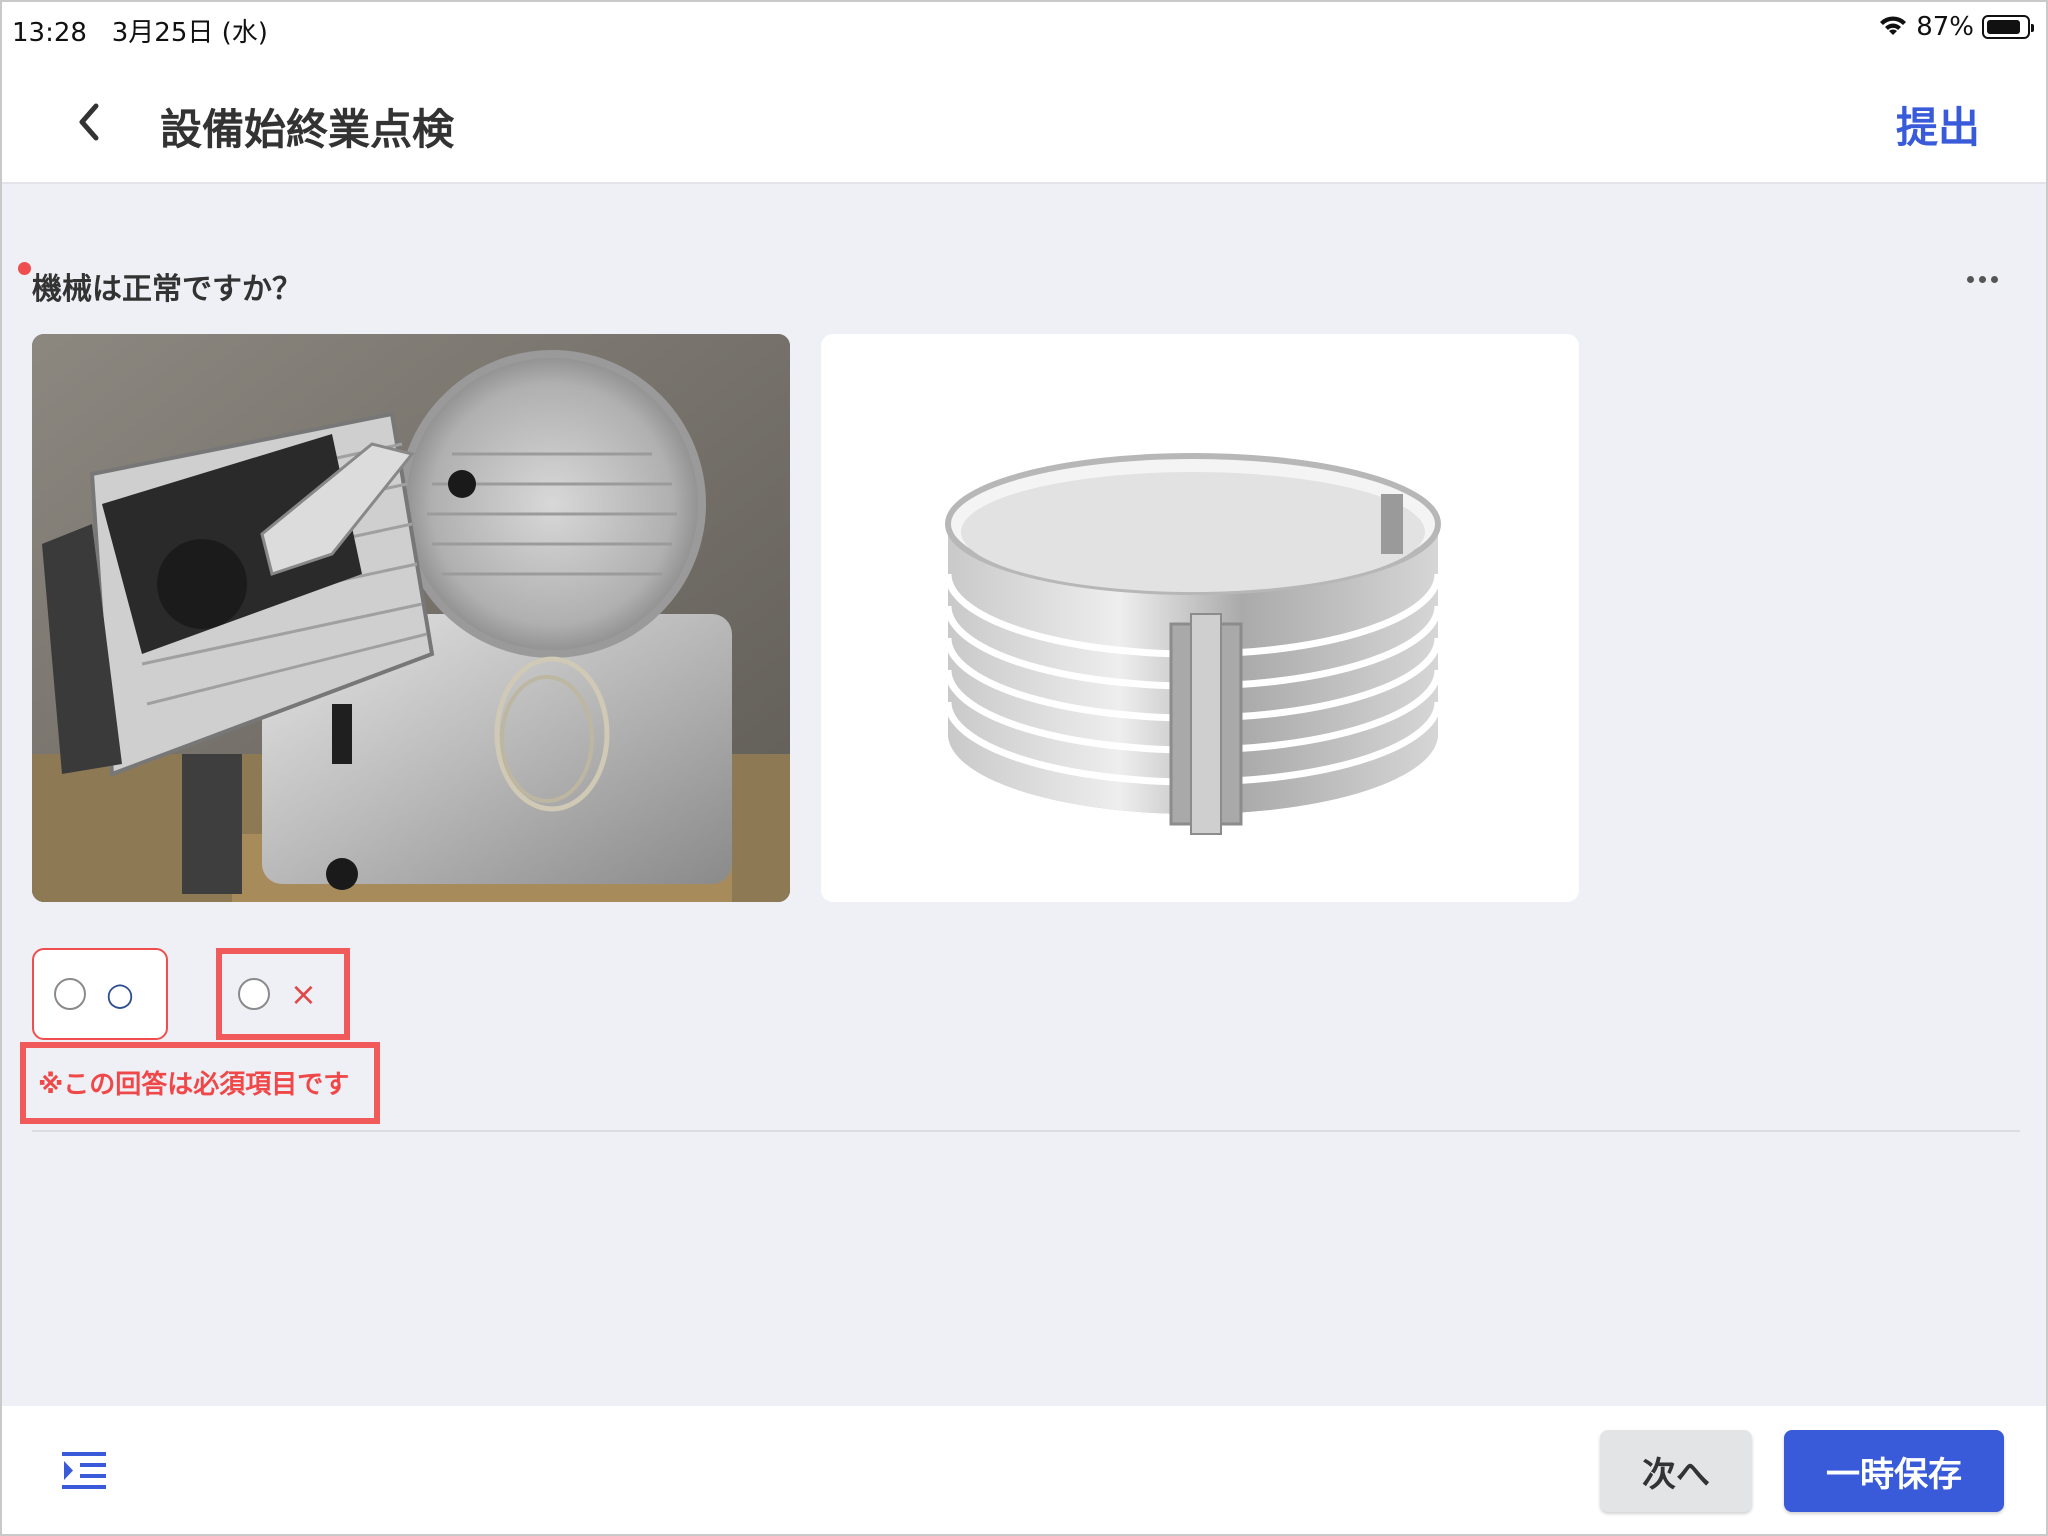 Image resolution: width=2048 pixels, height=1536 pixels. I want to click on divider, so click(1026, 1131).